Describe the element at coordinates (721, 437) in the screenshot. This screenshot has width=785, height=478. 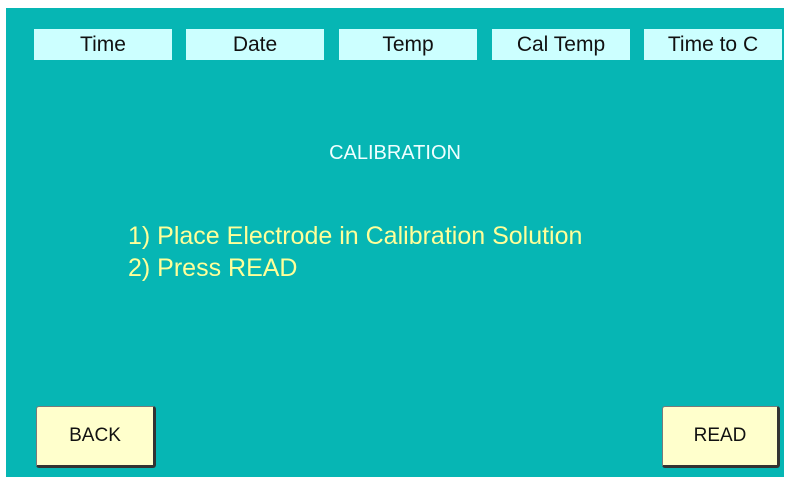
I see `read-button: READ` at that location.